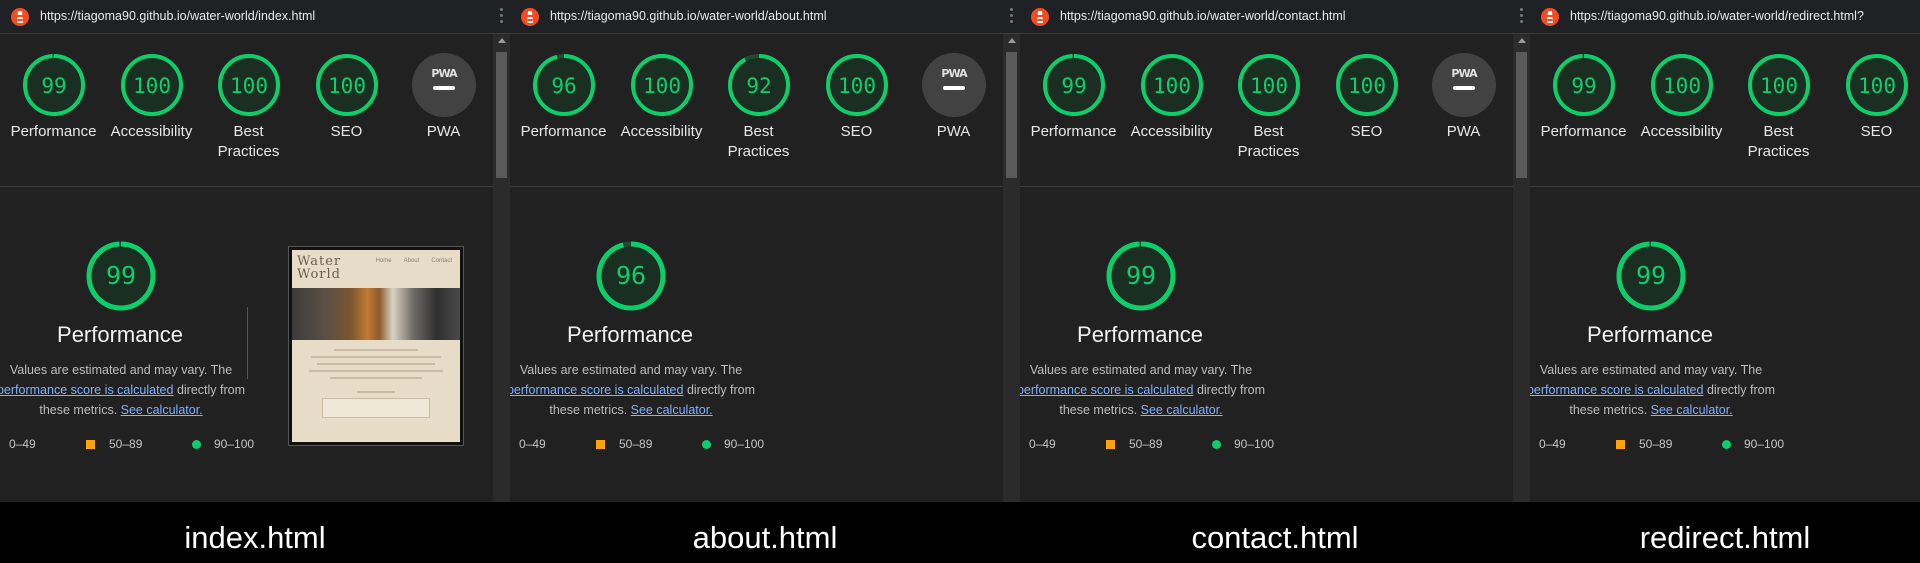 The height and width of the screenshot is (563, 1920). What do you see at coordinates (1725, 537) in the screenshot?
I see `page-caption: redirect.html` at bounding box center [1725, 537].